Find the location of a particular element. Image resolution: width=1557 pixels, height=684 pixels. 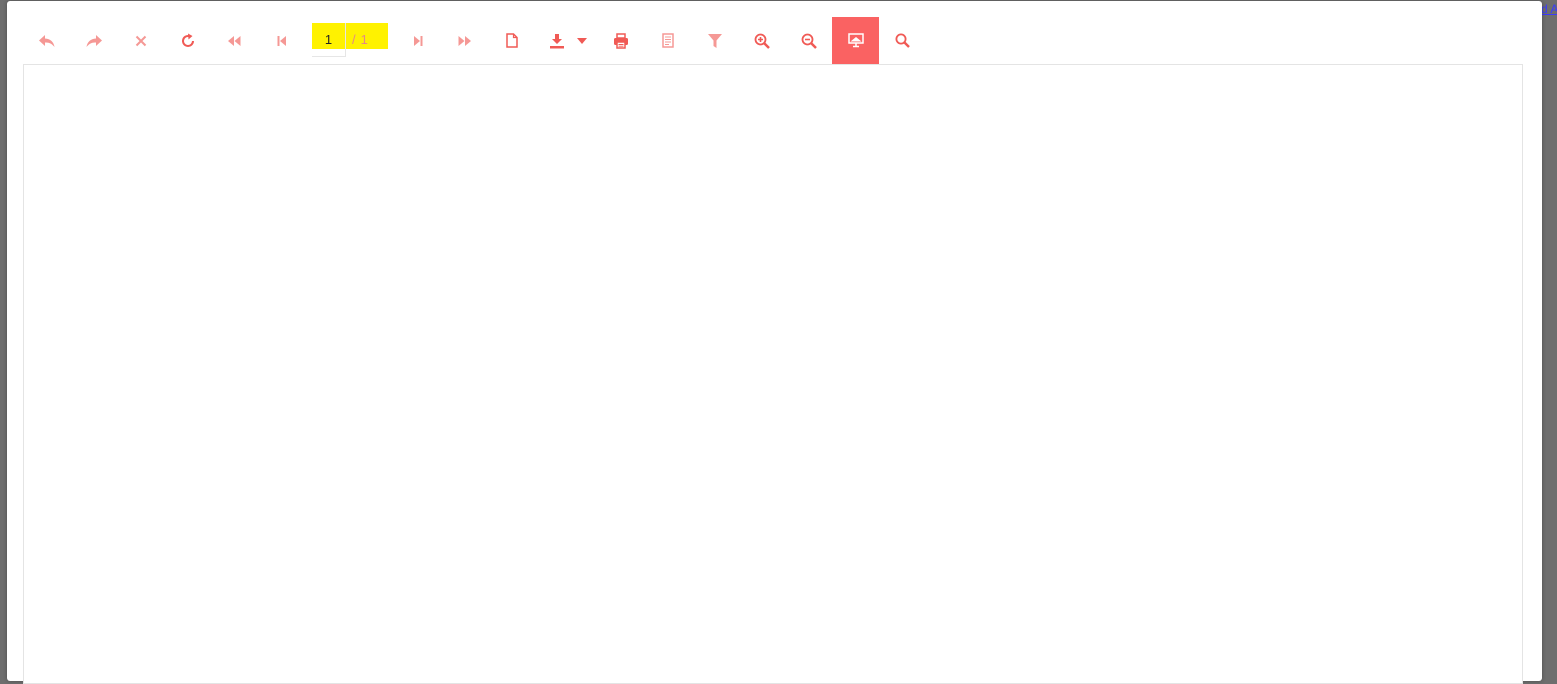

export-button is located at coordinates (566, 40).